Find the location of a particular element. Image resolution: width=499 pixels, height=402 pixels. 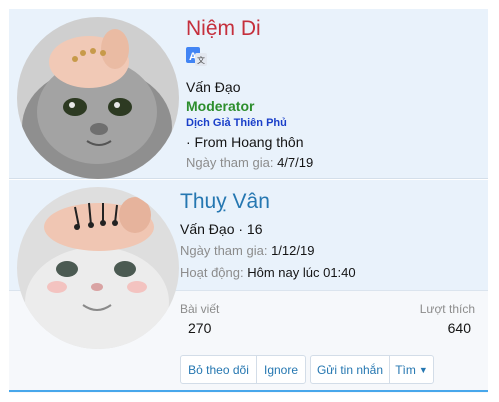

join-date: Ngày tham gia: 4/7/19 is located at coordinates (249, 162).